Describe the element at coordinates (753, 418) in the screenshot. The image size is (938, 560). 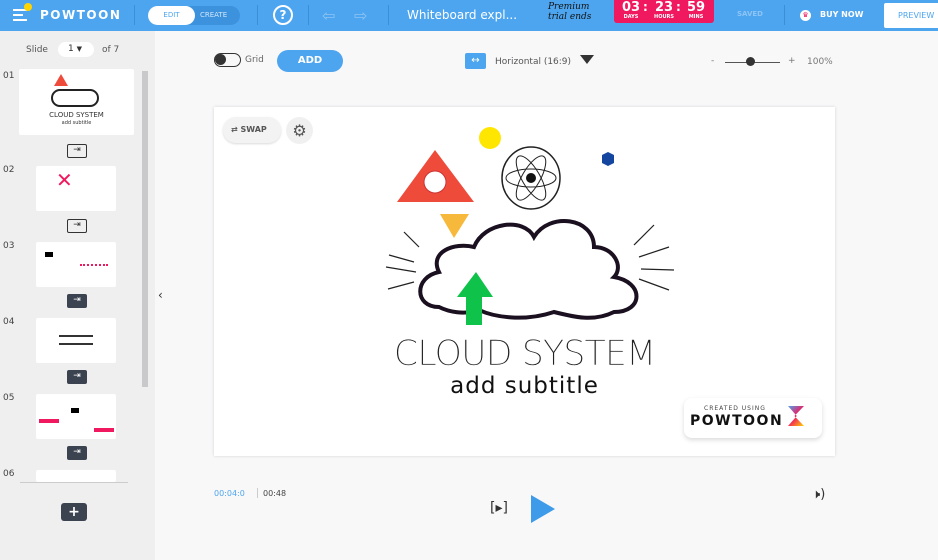
I see `powtoon-watermark: CREATED USING POWTOON` at that location.